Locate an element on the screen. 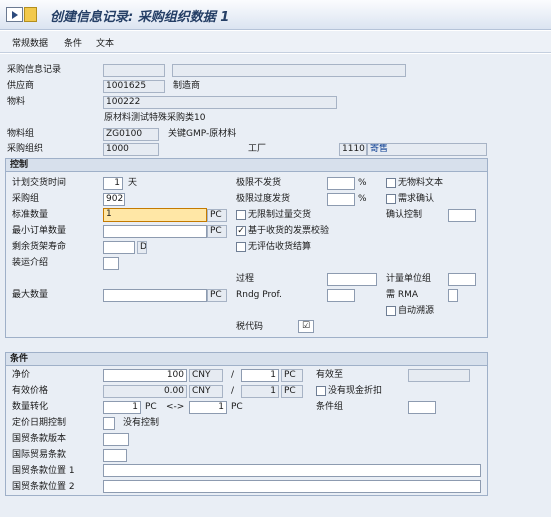  shipping-field is located at coordinates (111, 263).